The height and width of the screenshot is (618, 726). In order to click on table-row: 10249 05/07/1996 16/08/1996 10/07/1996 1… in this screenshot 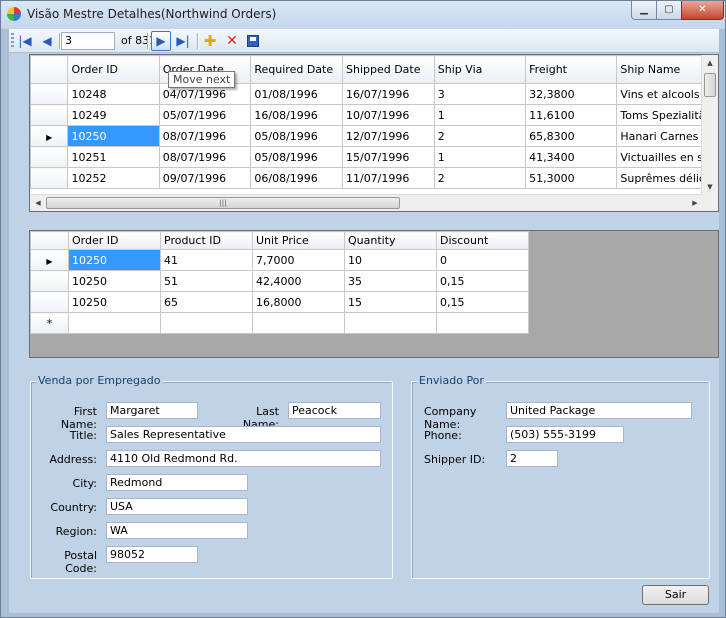, I will do `click(374, 115)`.